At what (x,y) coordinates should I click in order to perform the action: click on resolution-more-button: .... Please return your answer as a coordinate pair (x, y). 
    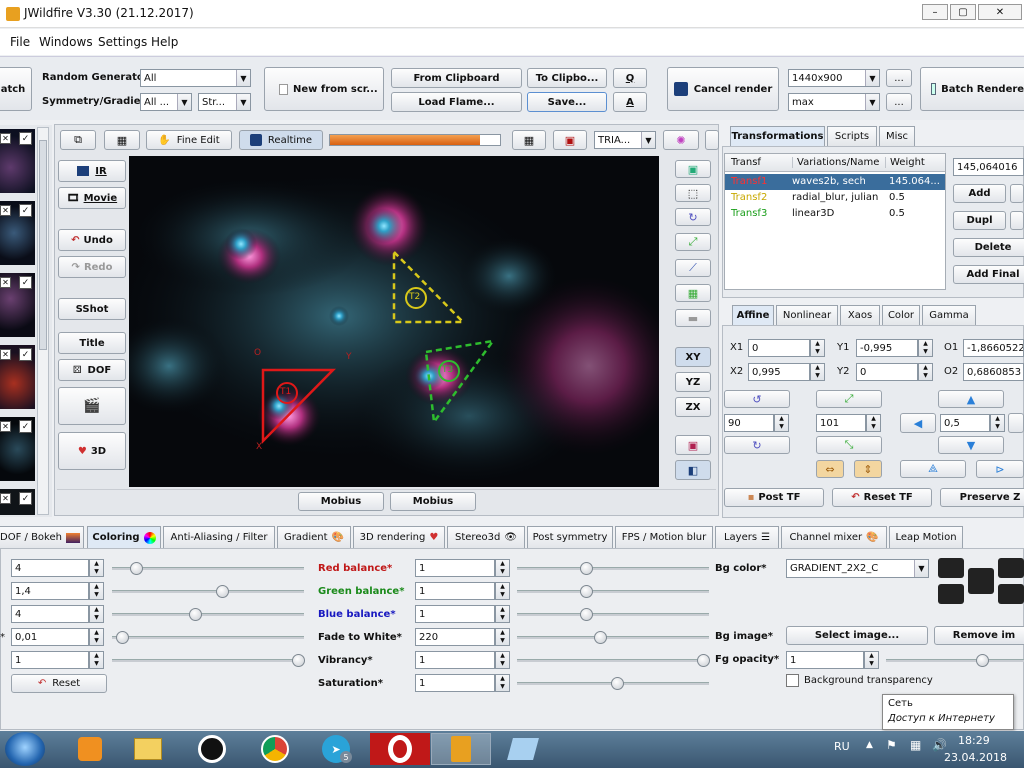
    Looking at the image, I should click on (899, 78).